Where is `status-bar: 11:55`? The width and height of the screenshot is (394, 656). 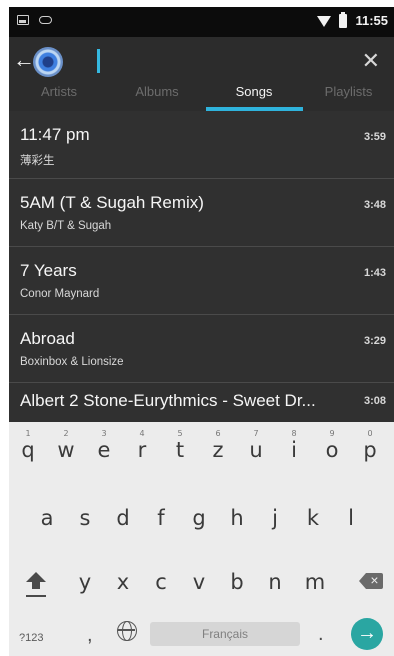 status-bar: 11:55 is located at coordinates (201, 22).